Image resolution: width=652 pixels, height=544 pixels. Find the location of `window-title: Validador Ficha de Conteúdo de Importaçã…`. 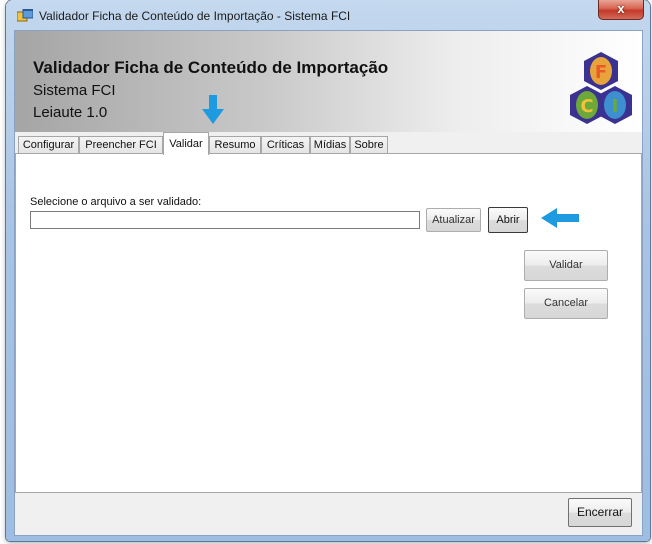

window-title: Validador Ficha de Conteúdo de Importaçã… is located at coordinates (195, 16).